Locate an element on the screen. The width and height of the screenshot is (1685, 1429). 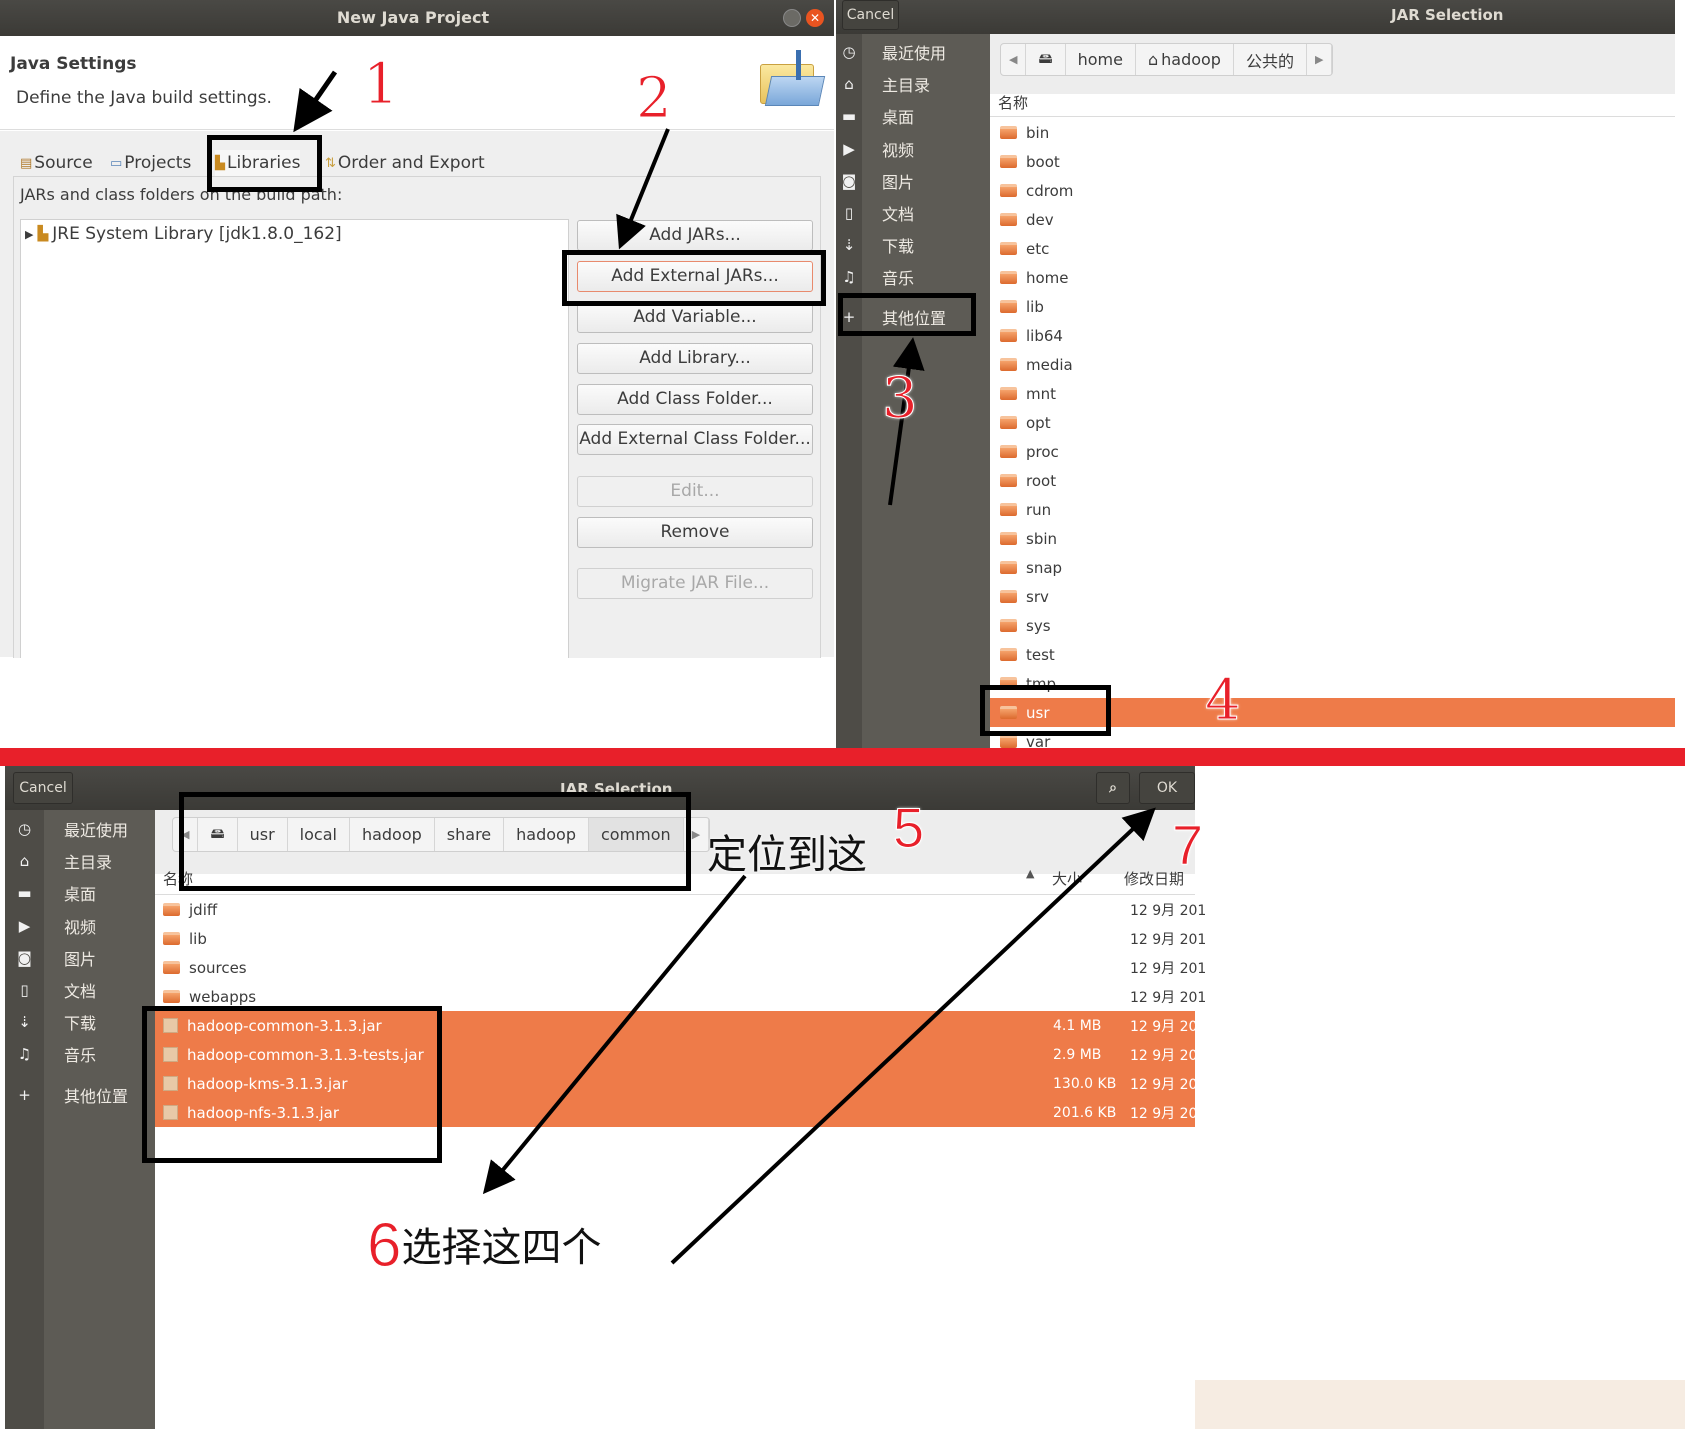
annotation-number-7: 7 is located at coordinates (1187, 845).